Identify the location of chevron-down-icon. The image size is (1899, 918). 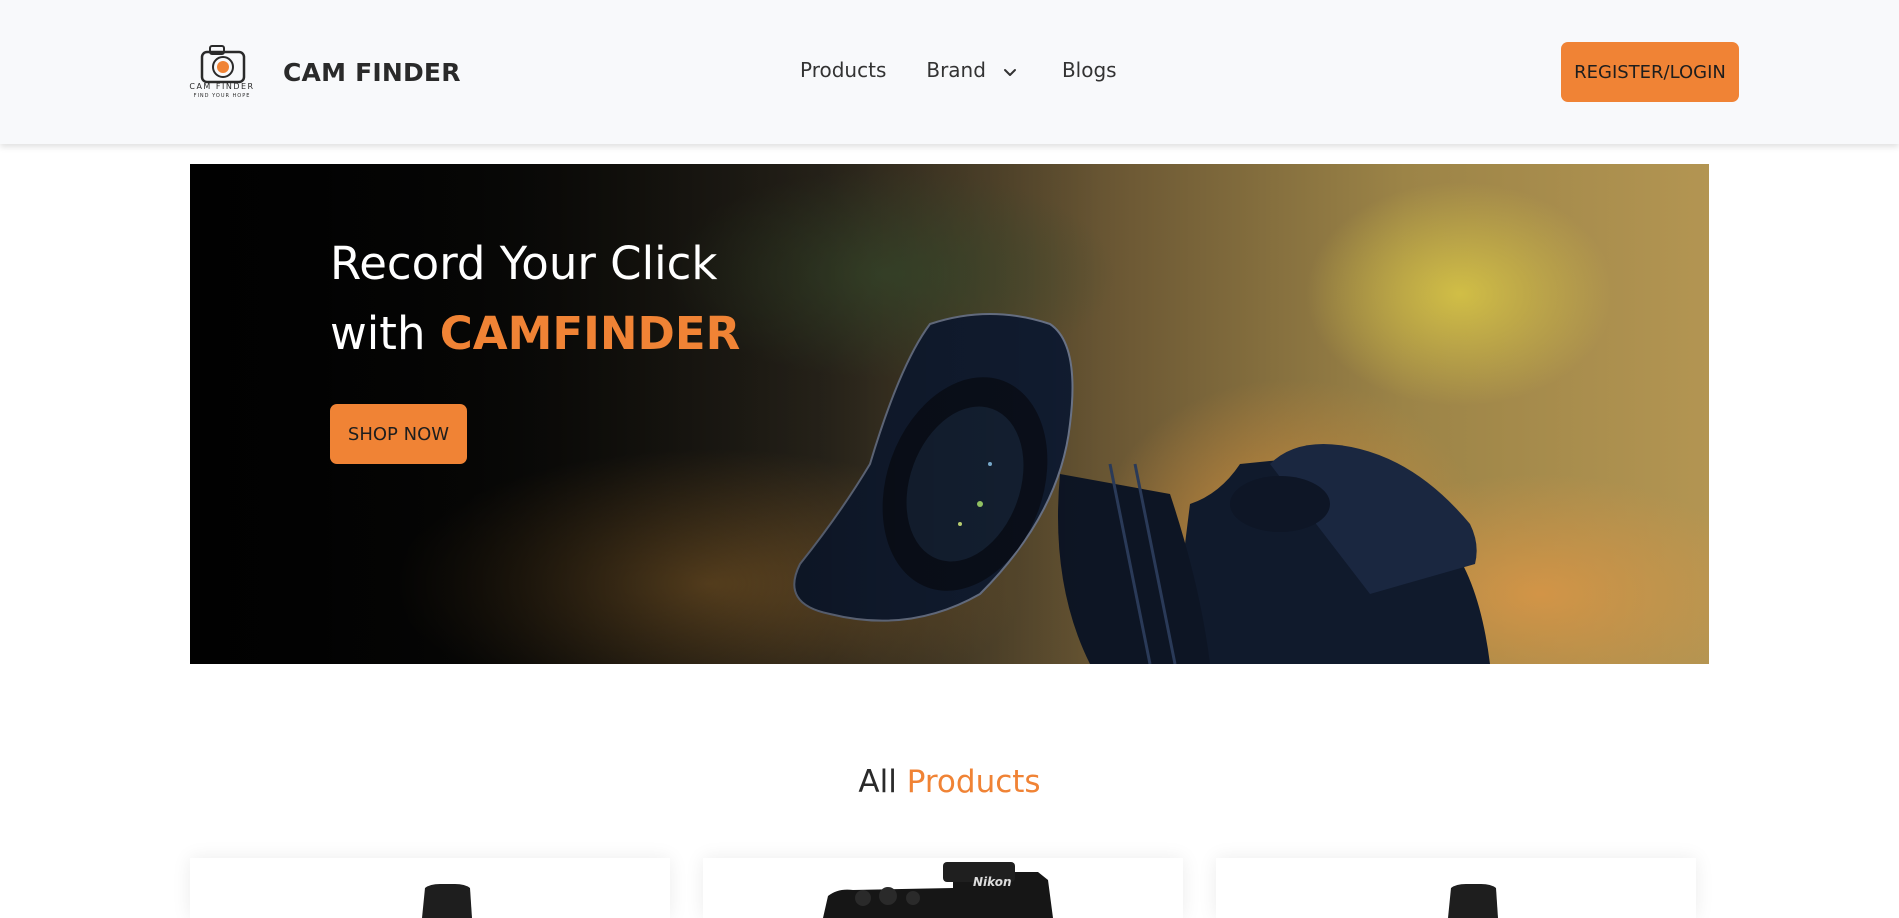
(1010, 70).